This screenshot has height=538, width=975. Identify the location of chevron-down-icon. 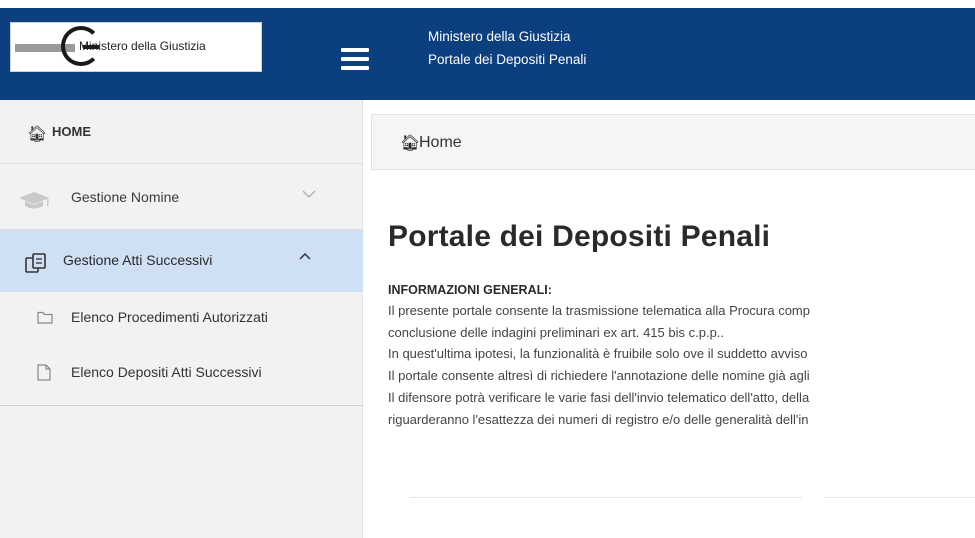
(309, 195).